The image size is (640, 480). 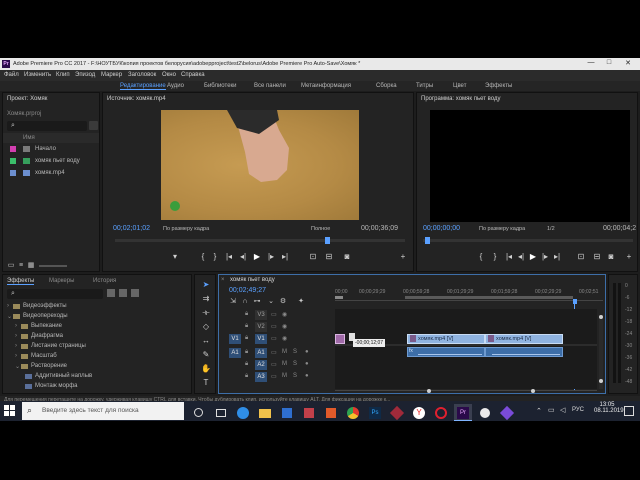 I want to click on yandex-browser-icon: Y, so click(x=419, y=412).